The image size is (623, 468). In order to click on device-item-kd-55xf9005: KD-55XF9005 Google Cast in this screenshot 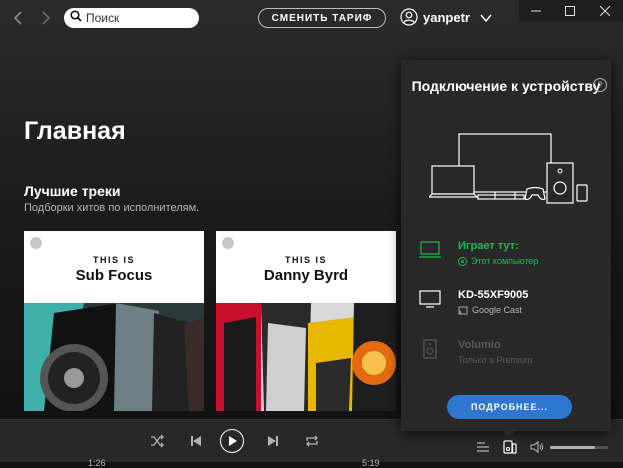, I will do `click(473, 302)`.